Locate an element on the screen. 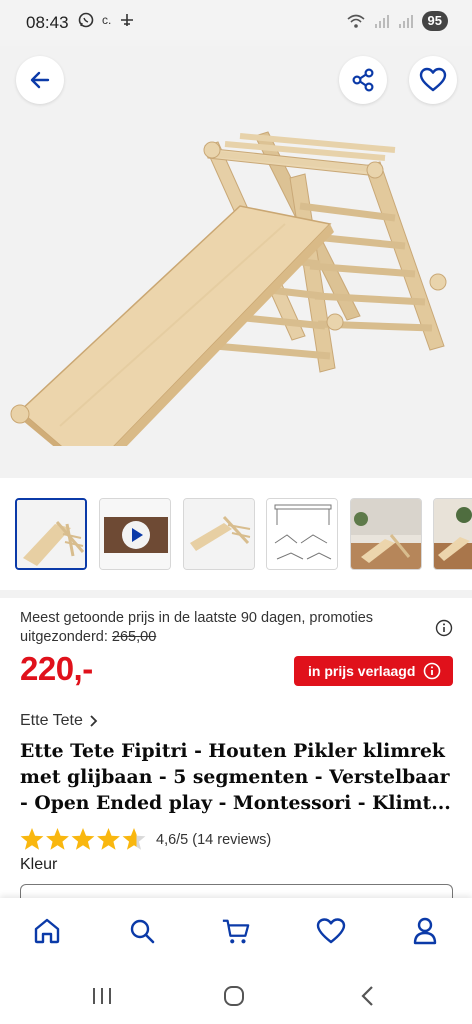 The image size is (472, 1024). arrow-left-icon is located at coordinates (40, 80).